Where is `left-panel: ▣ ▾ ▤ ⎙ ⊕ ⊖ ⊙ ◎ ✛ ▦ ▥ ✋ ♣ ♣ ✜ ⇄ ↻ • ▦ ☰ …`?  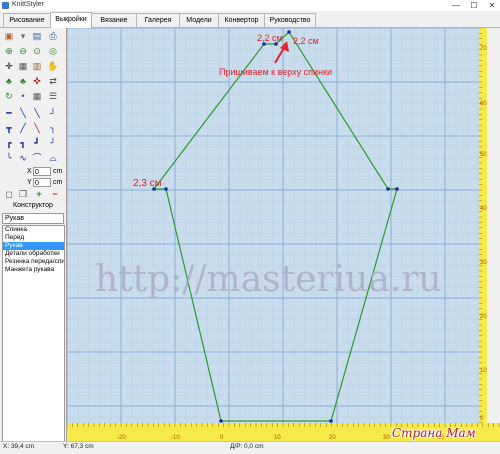 left-panel: ▣ ▾ ▤ ⎙ ⊕ ⊖ ⊙ ◎ ✛ ▦ ▥ ✋ ♣ ♣ ✜ ⇄ ↻ • ▦ ☰ … is located at coordinates (33, 240).